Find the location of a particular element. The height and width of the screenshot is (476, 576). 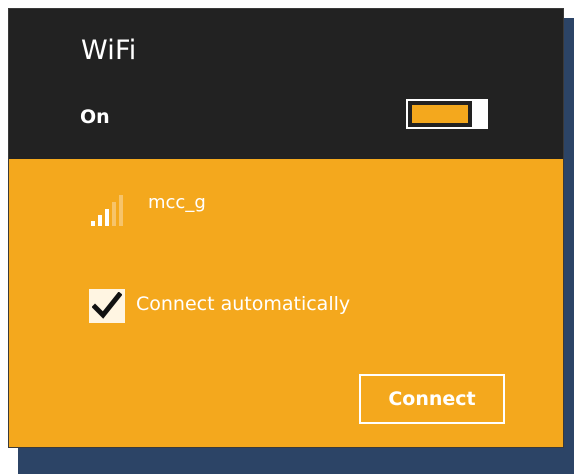

wifi-toggle-switch is located at coordinates (447, 114).